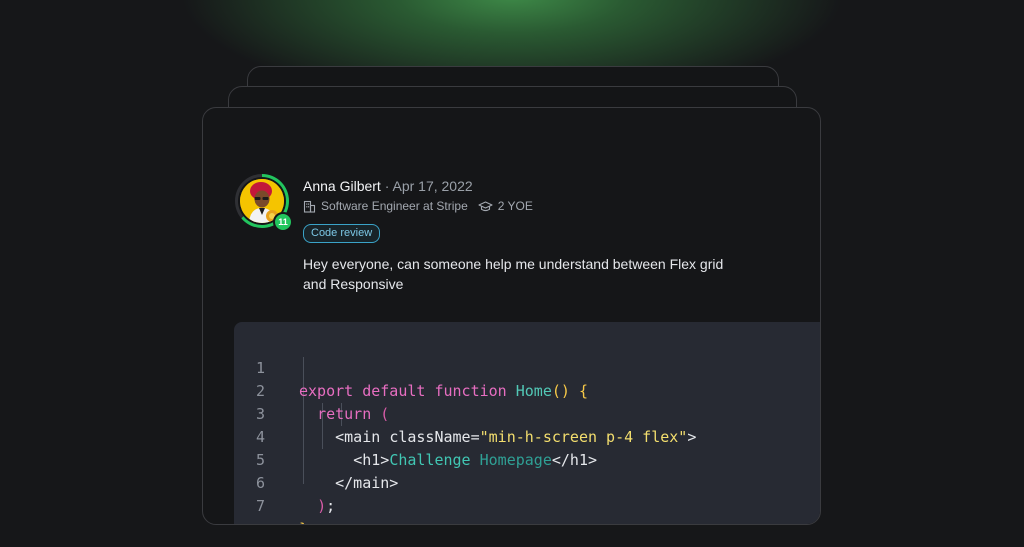 This screenshot has height=547, width=1024. Describe the element at coordinates (342, 186) in the screenshot. I see `author-name: Anna Gilbert` at that location.